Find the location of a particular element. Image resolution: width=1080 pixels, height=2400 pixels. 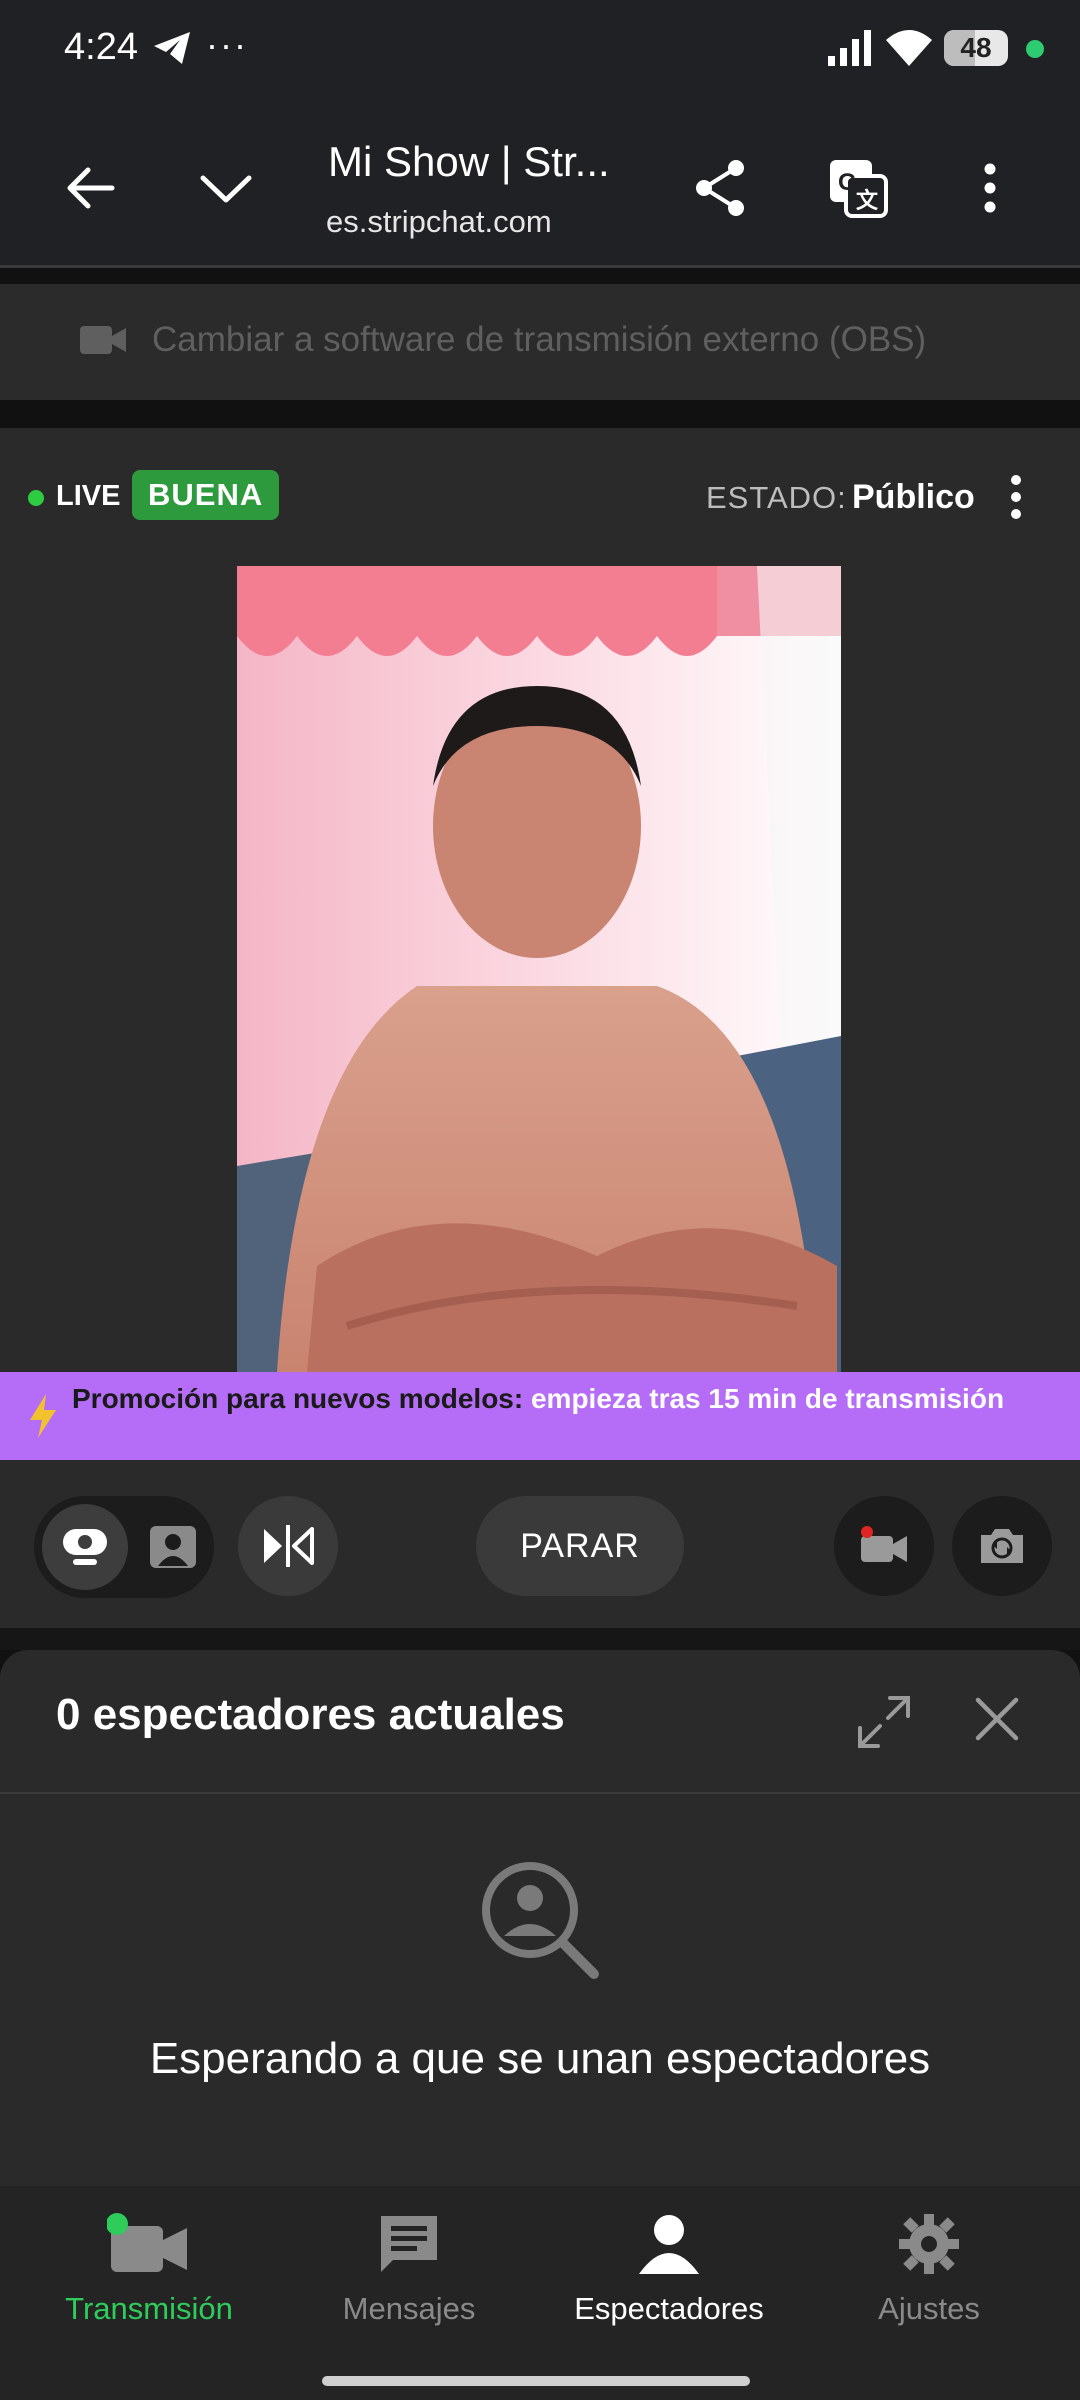

nav-item-transmision: Transmisión is located at coordinates (149, 2269).